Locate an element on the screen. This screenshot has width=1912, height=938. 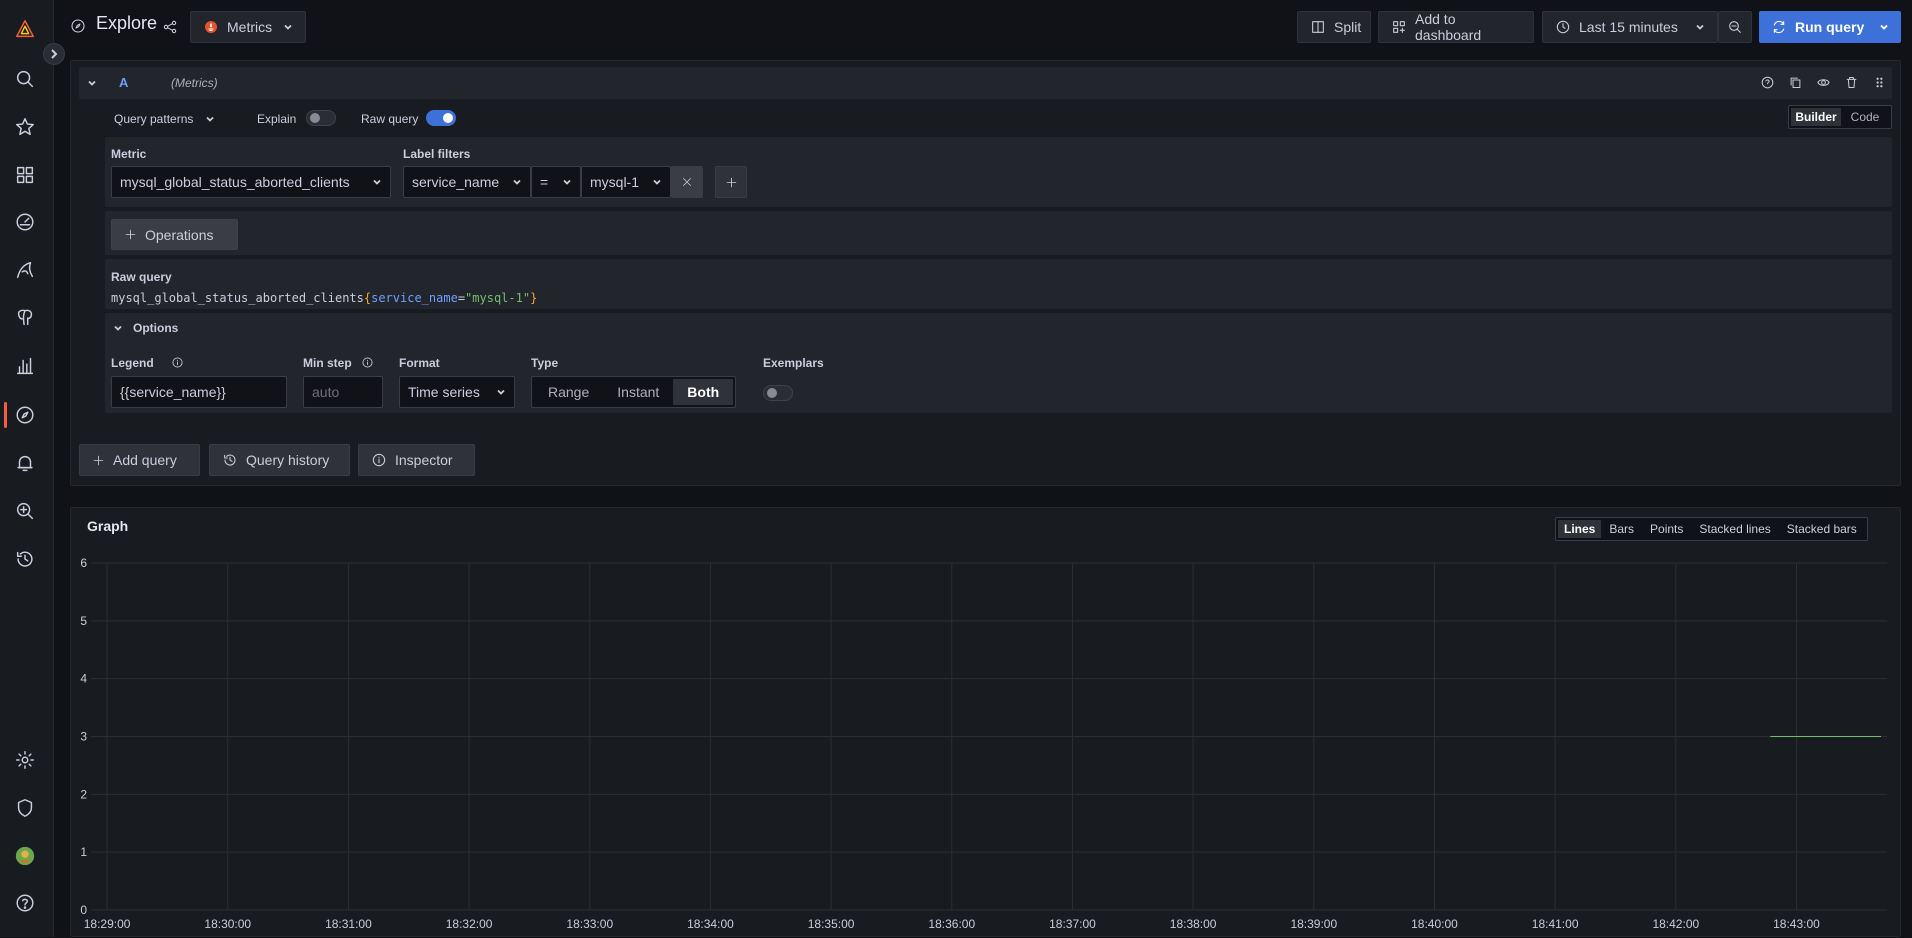
y-tick-label: 3 is located at coordinates (83, 737).